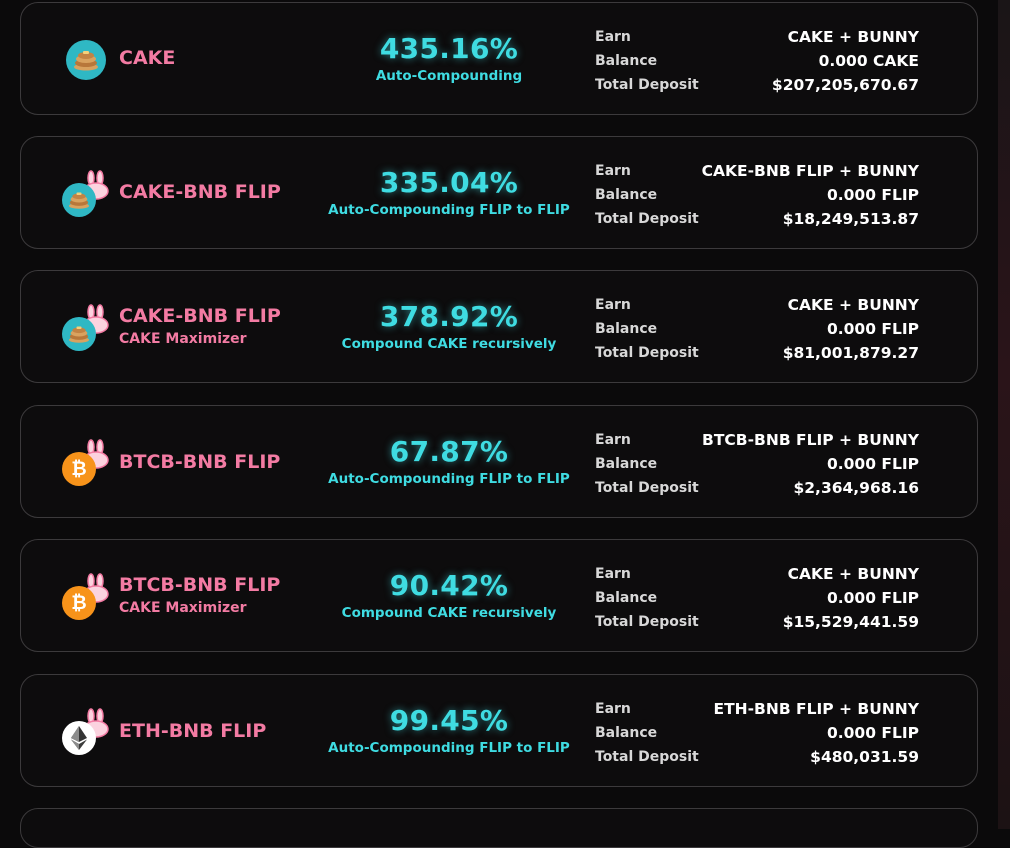 The height and width of the screenshot is (848, 1010). What do you see at coordinates (1004, 414) in the screenshot?
I see `scrollbar-track` at bounding box center [1004, 414].